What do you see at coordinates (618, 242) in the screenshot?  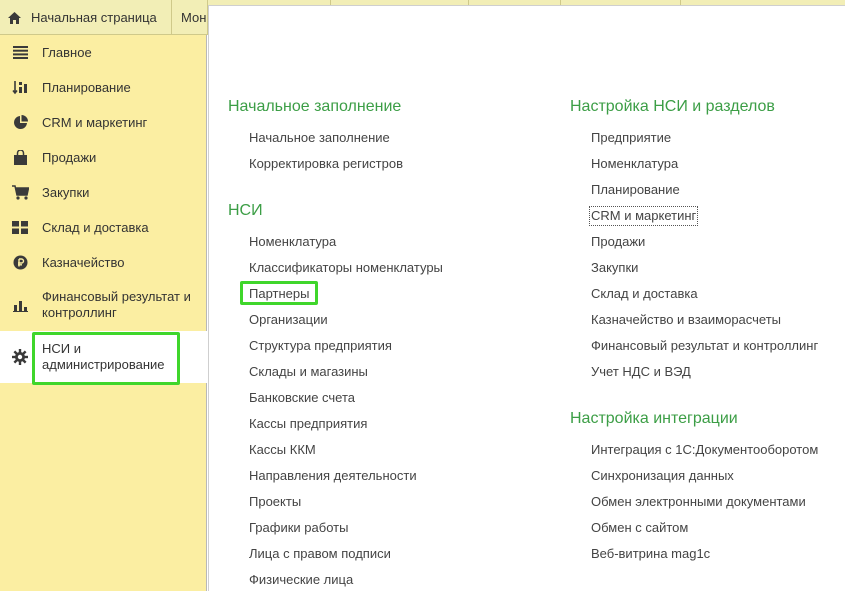 I see `link-settings-sales: Продажи` at bounding box center [618, 242].